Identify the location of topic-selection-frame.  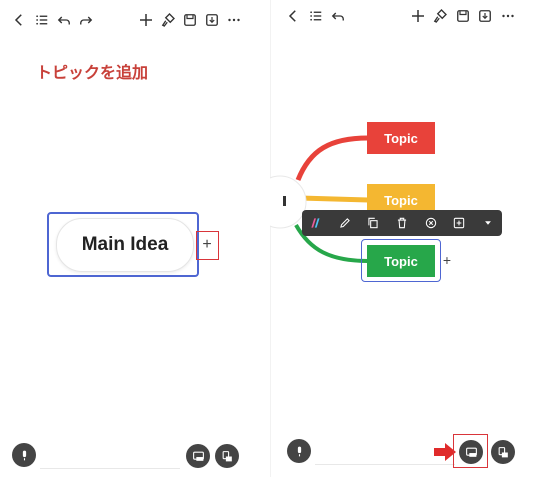
(401, 260).